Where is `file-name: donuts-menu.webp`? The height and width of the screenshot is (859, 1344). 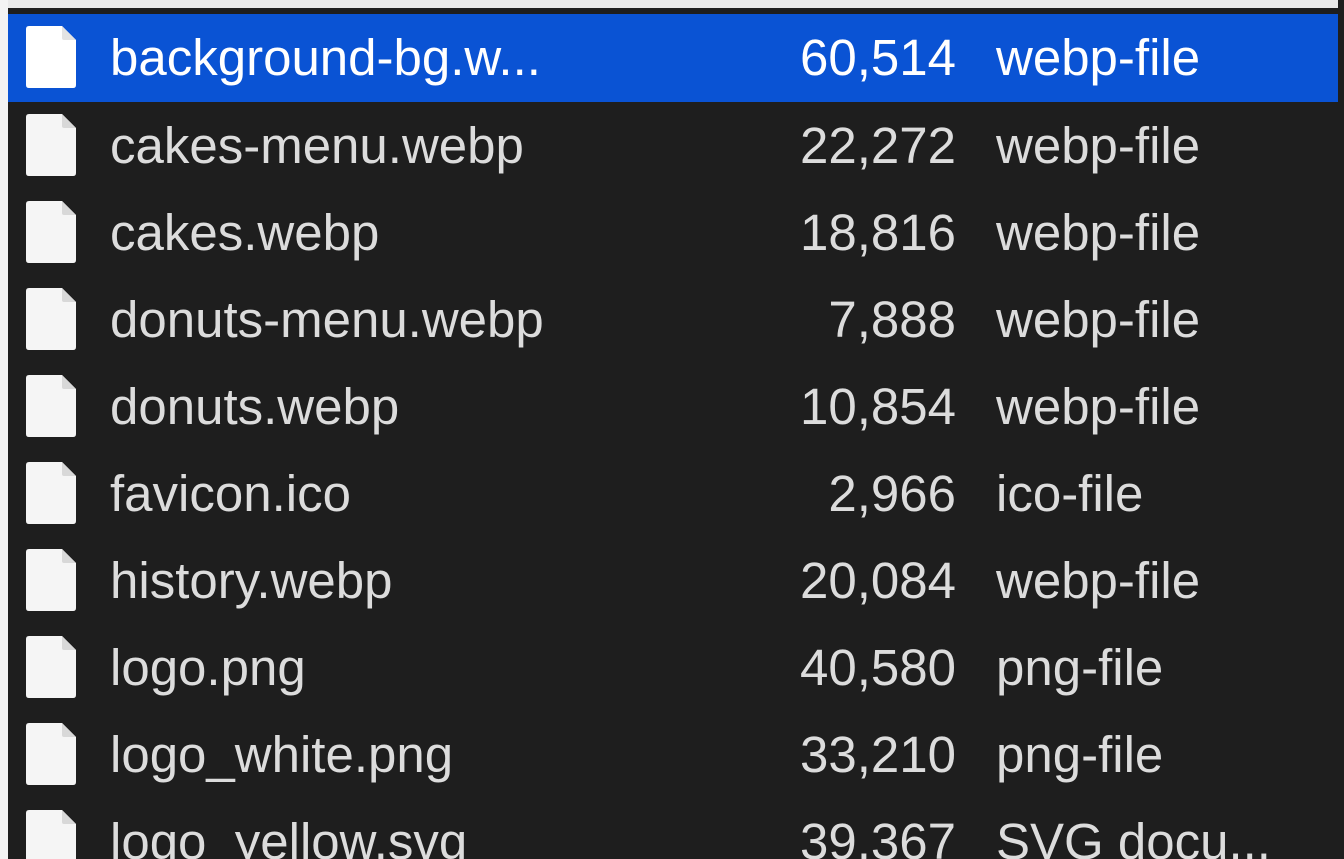
file-name: donuts-menu.webp is located at coordinates (327, 319).